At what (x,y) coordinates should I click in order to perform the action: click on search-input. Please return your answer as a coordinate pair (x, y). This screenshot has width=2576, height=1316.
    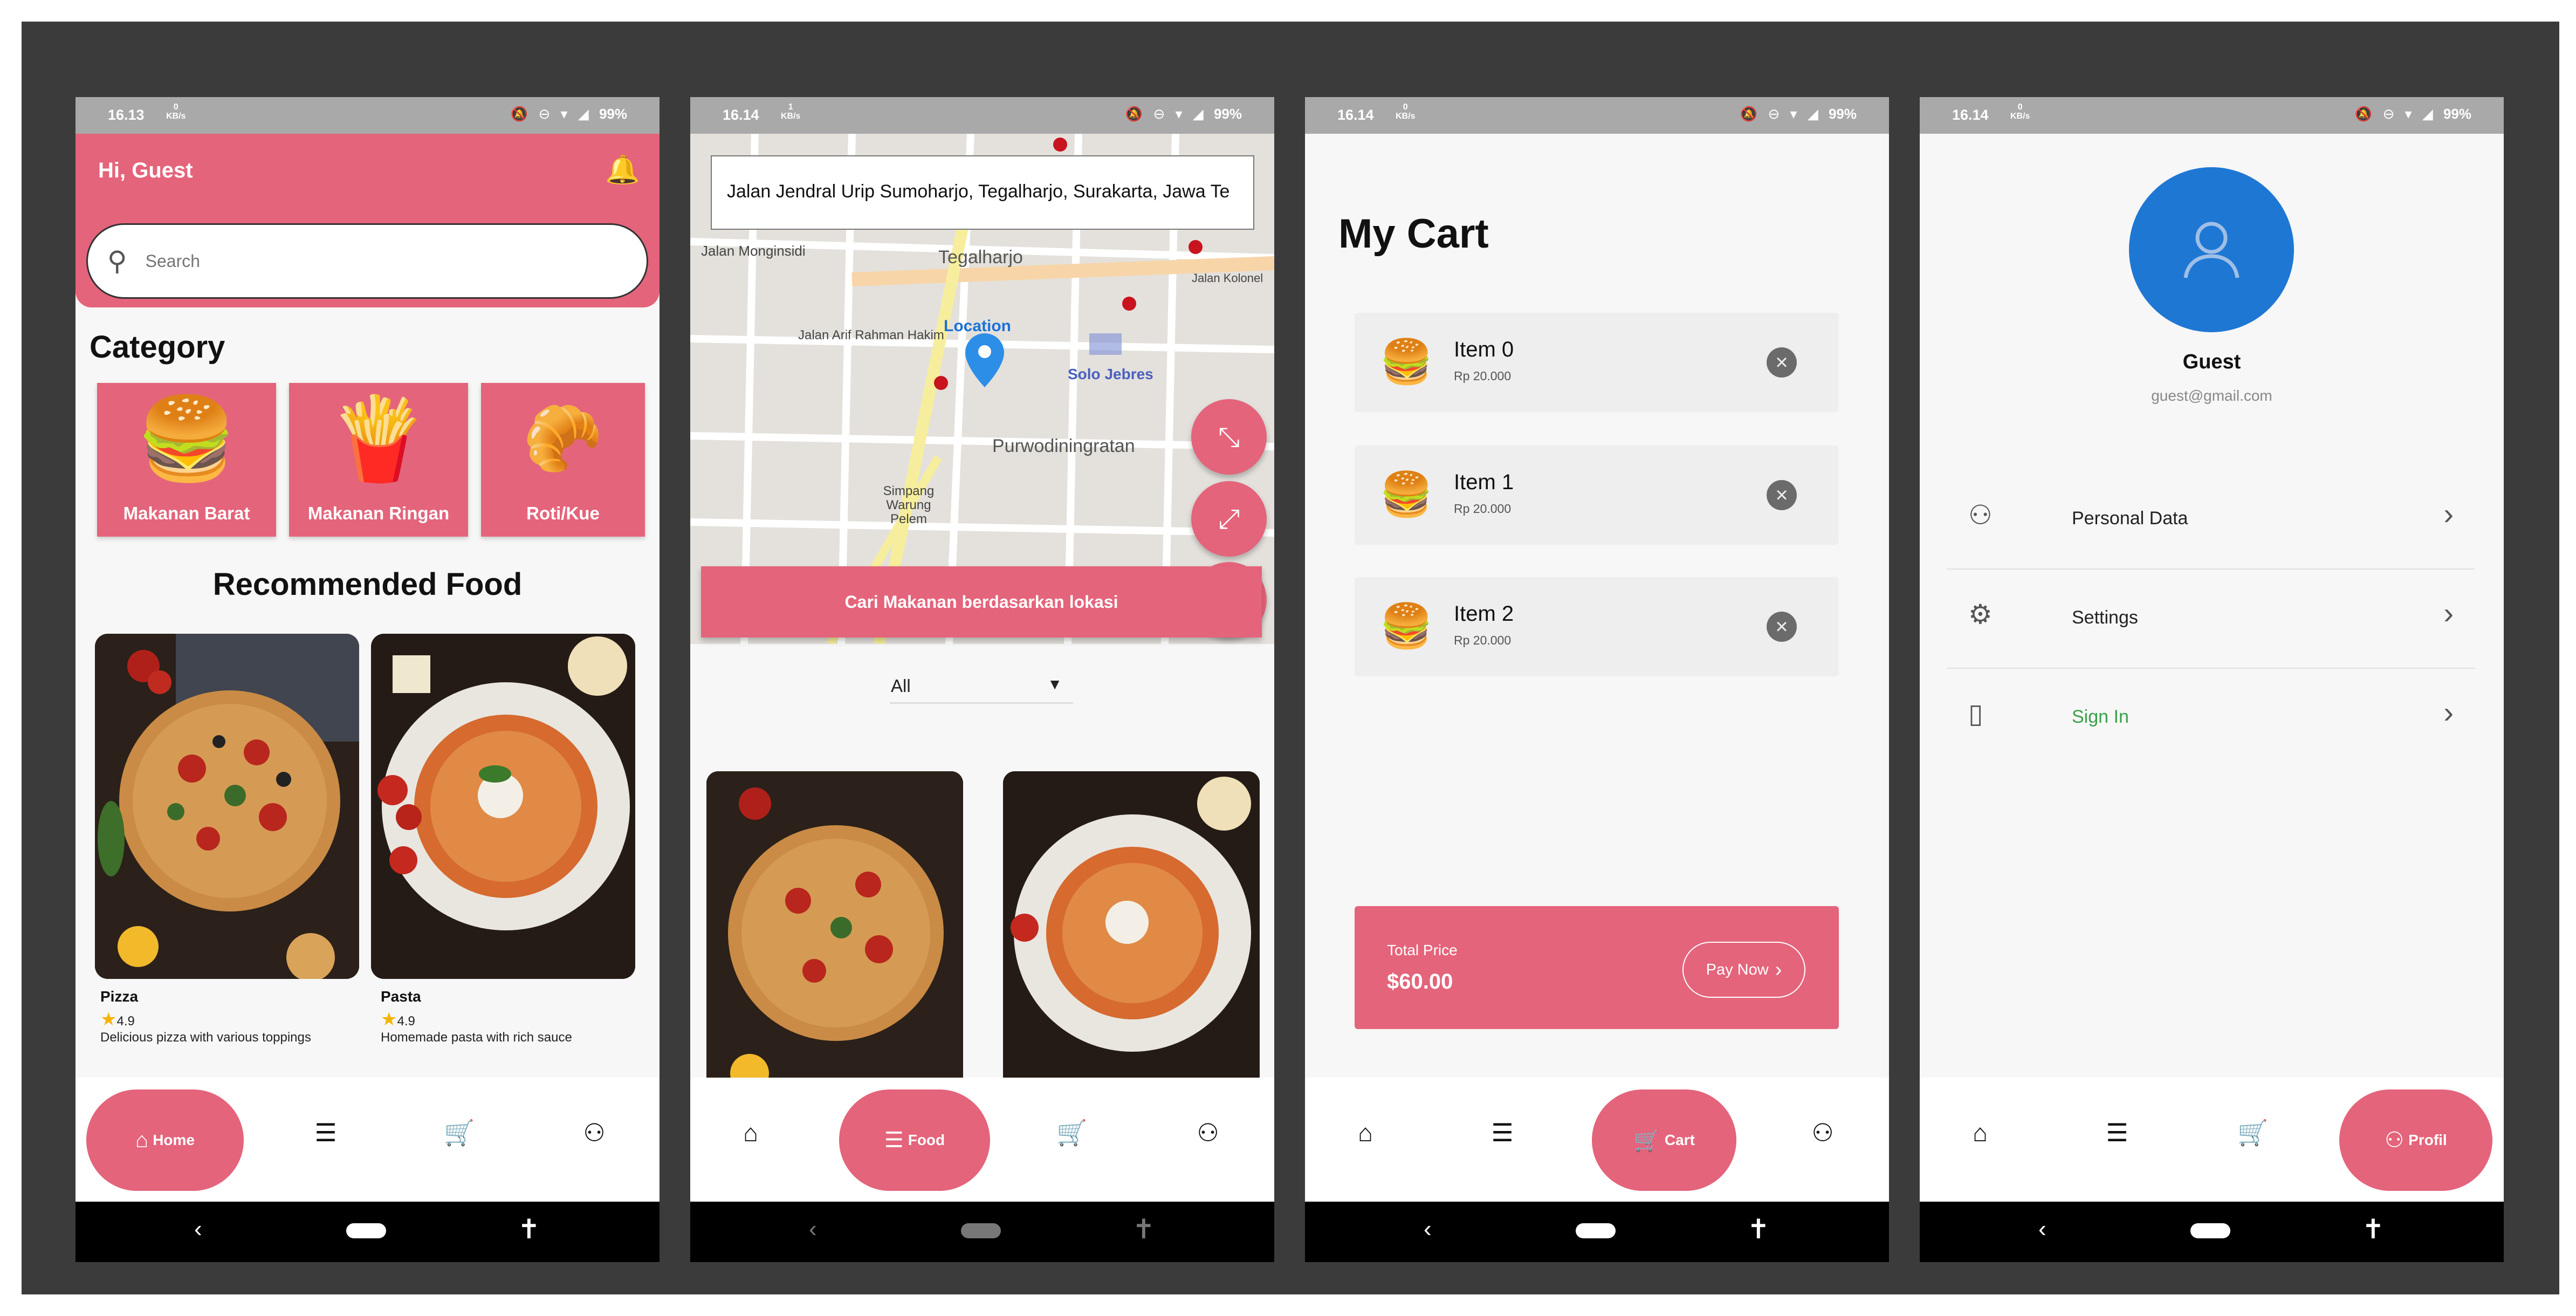
    Looking at the image, I should click on (334, 261).